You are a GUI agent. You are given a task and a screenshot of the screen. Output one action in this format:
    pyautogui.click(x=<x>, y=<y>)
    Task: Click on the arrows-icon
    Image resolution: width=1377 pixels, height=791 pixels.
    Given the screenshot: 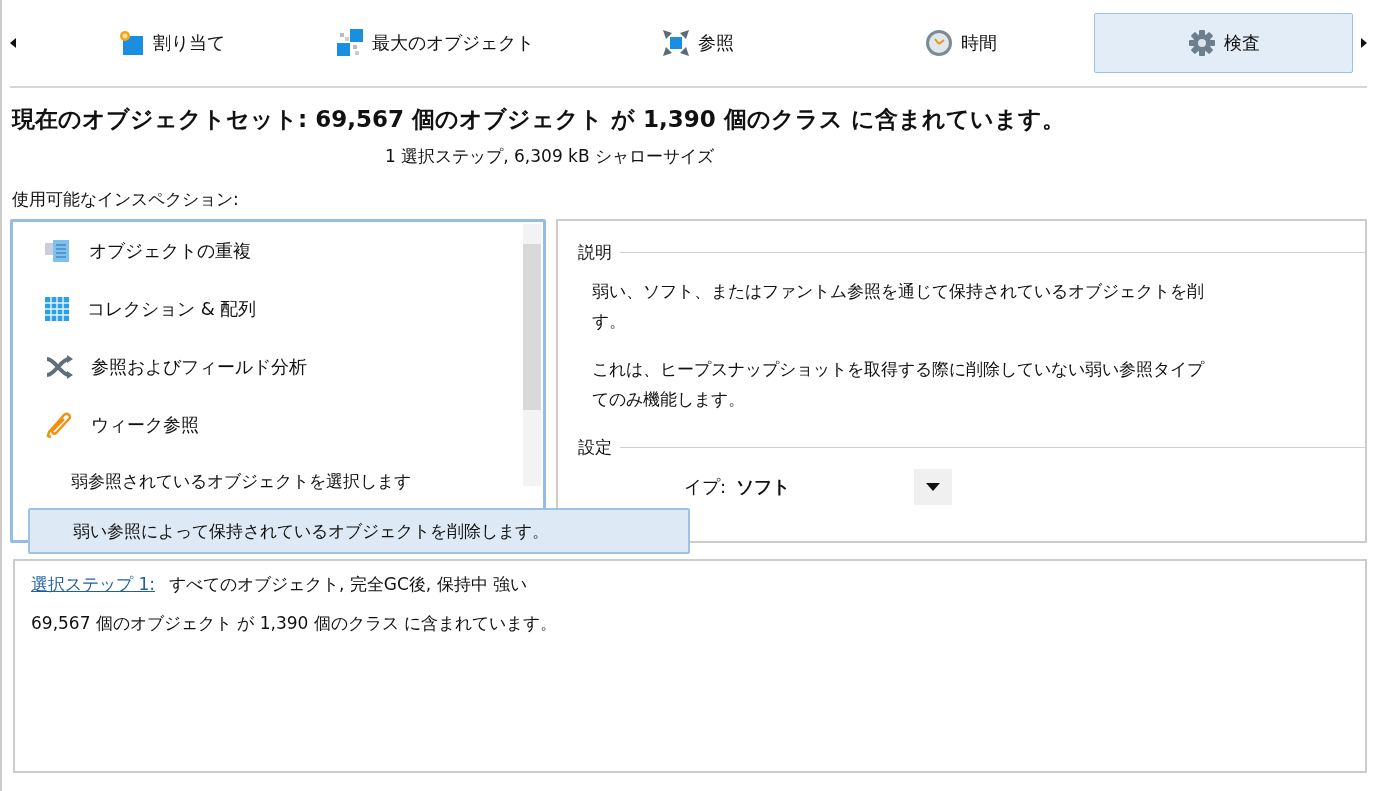 What is the action you would take?
    pyautogui.click(x=675, y=43)
    